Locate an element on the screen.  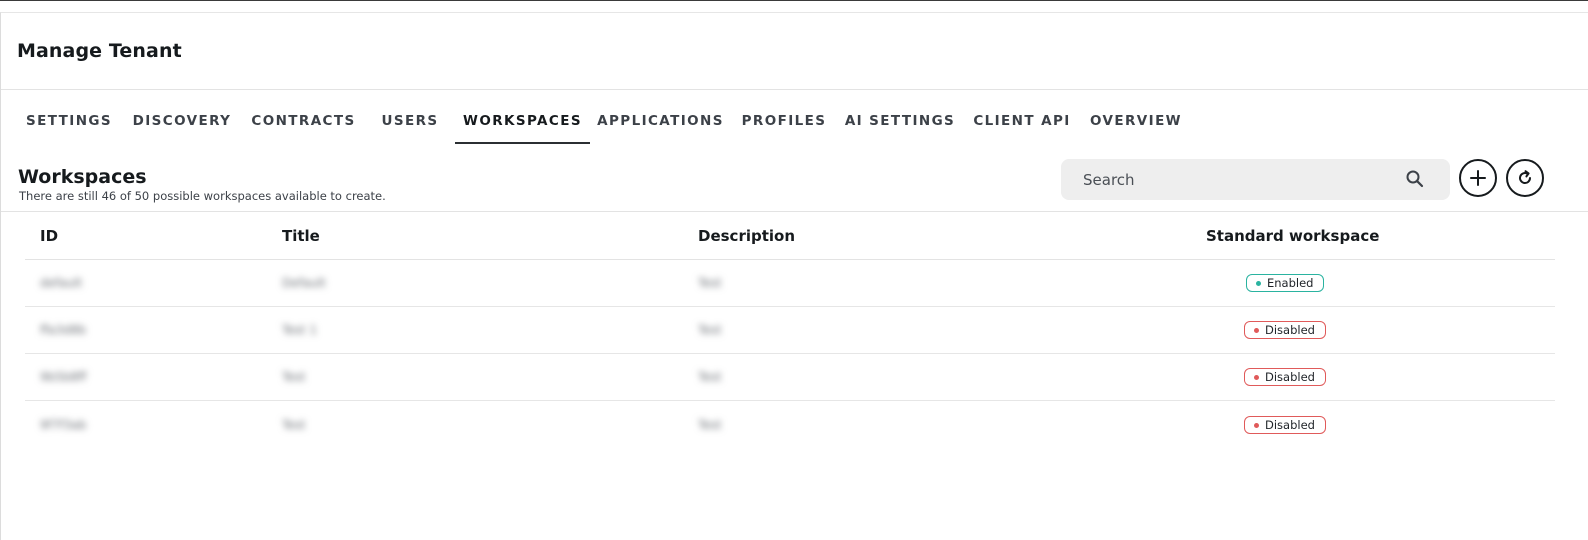
tab-discovery: DISCOVERY is located at coordinates (182, 122).